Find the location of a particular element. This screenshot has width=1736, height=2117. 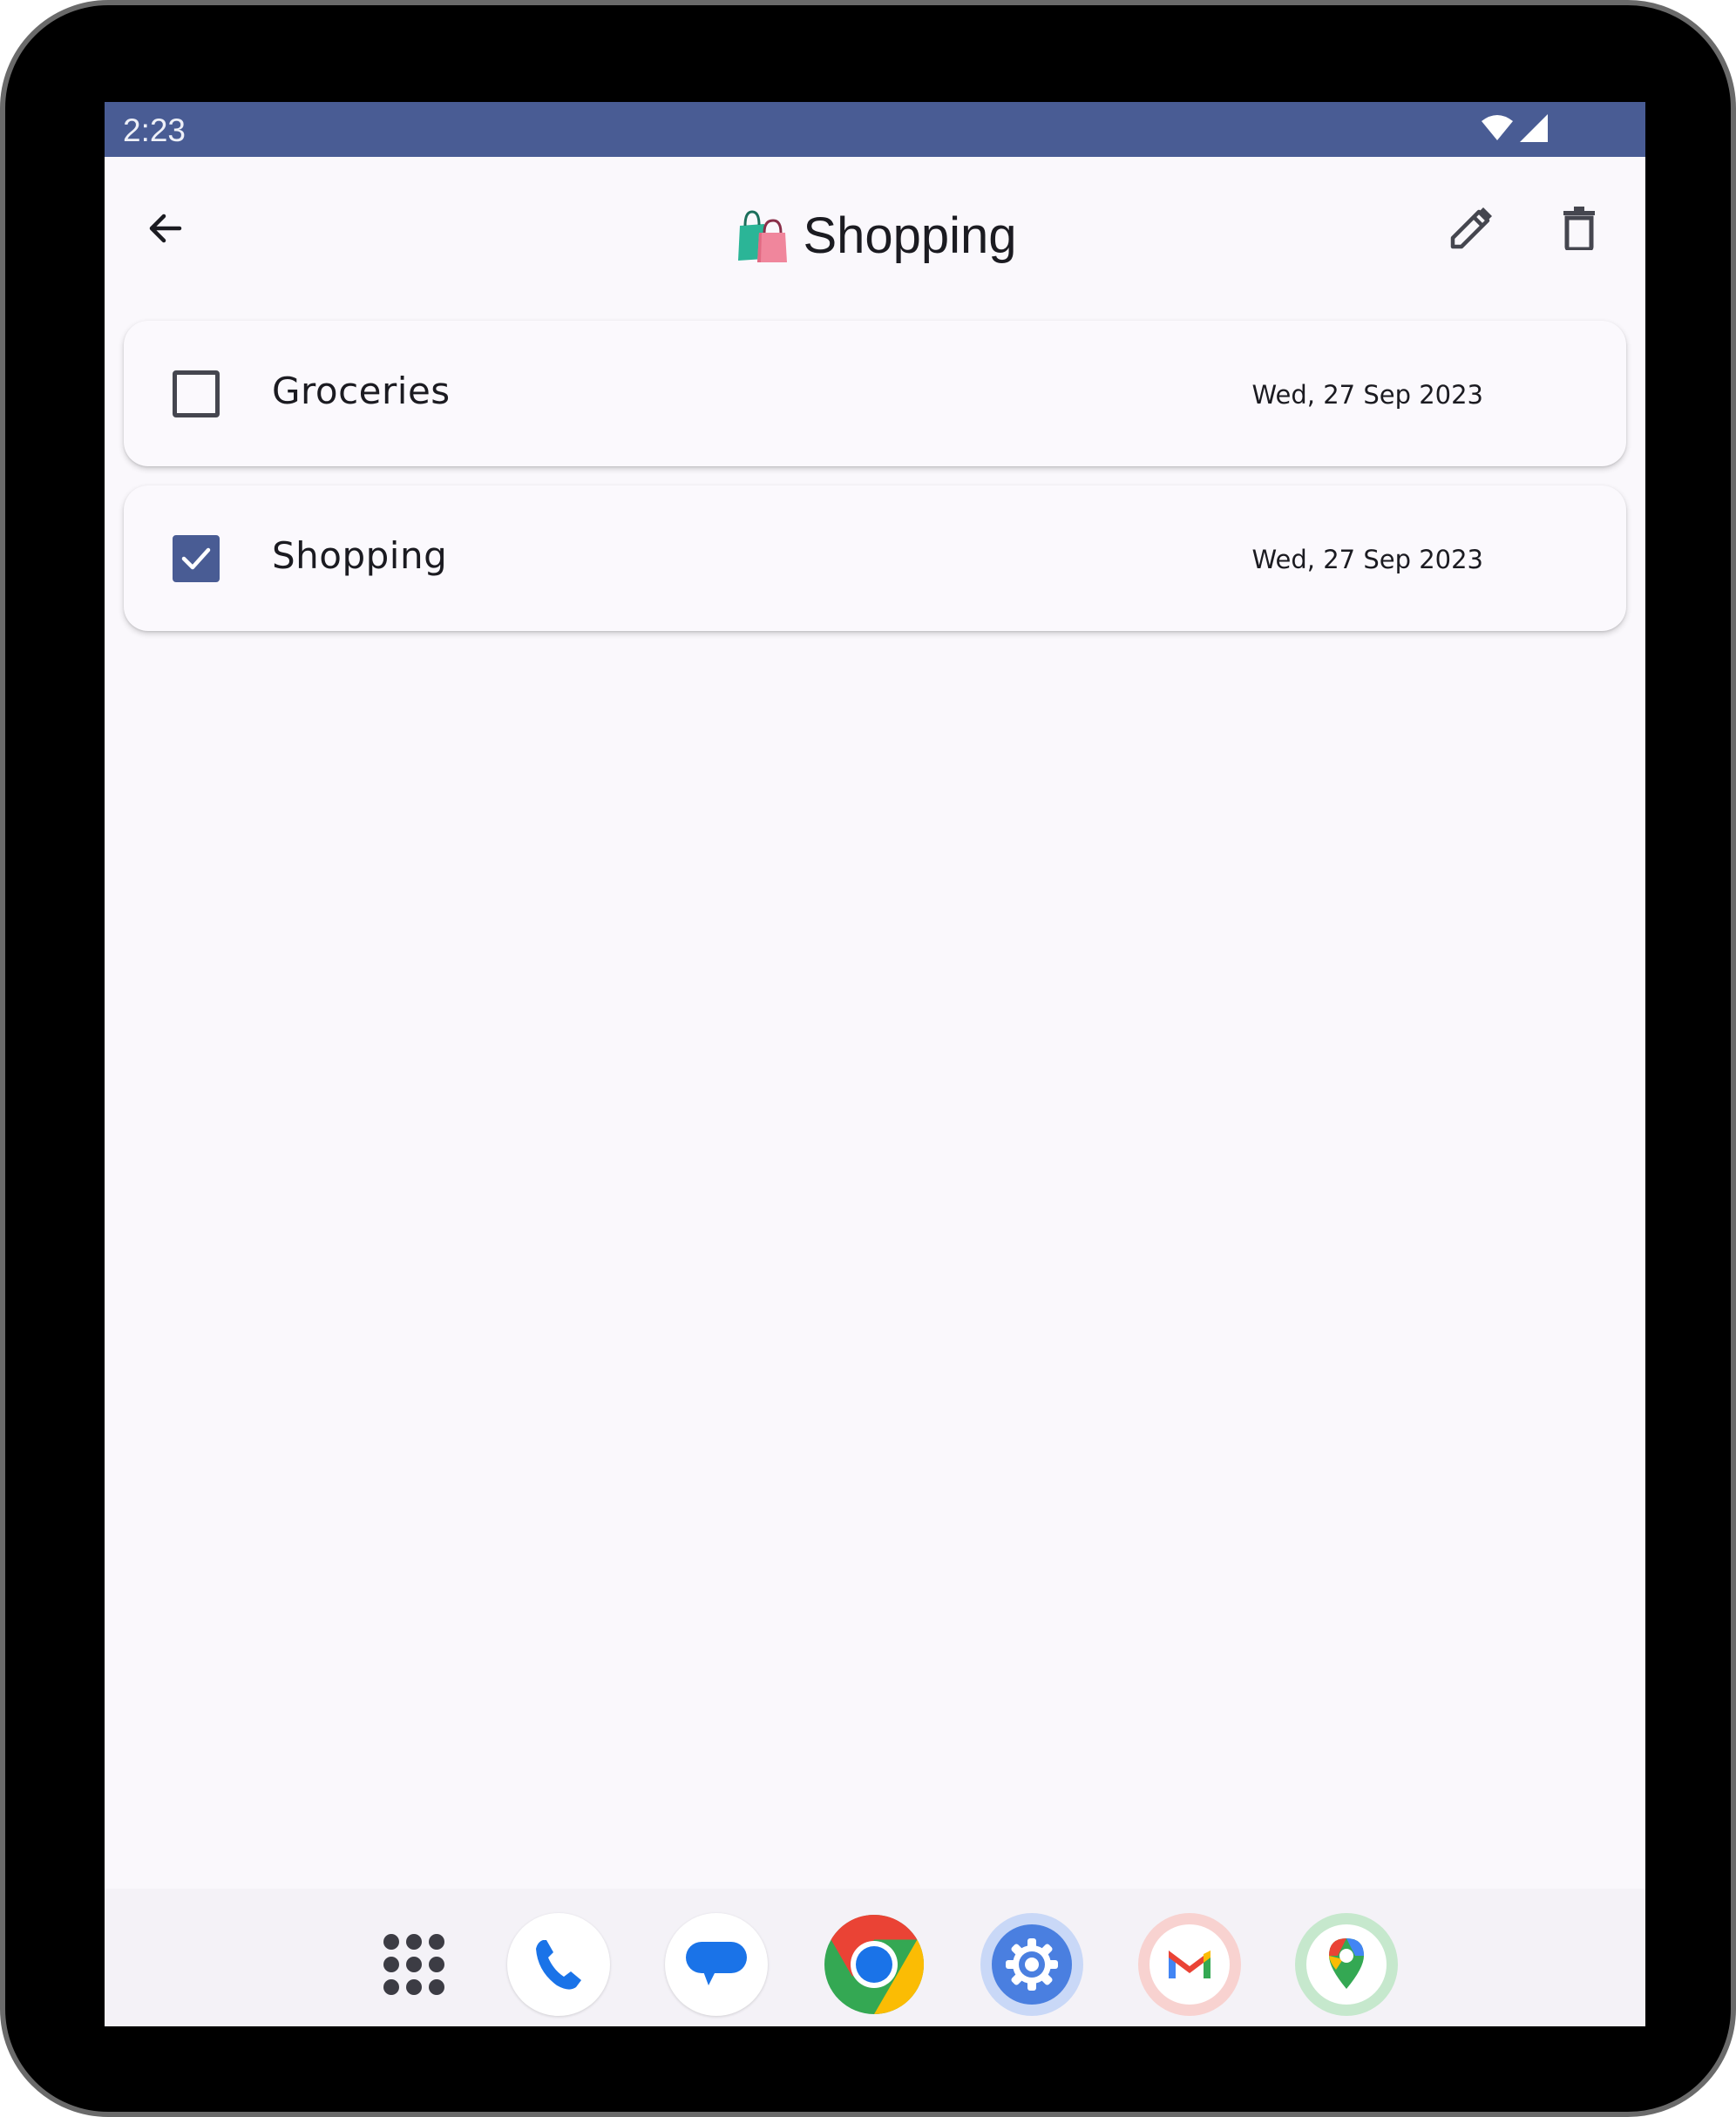

check-icon is located at coordinates (196, 558).